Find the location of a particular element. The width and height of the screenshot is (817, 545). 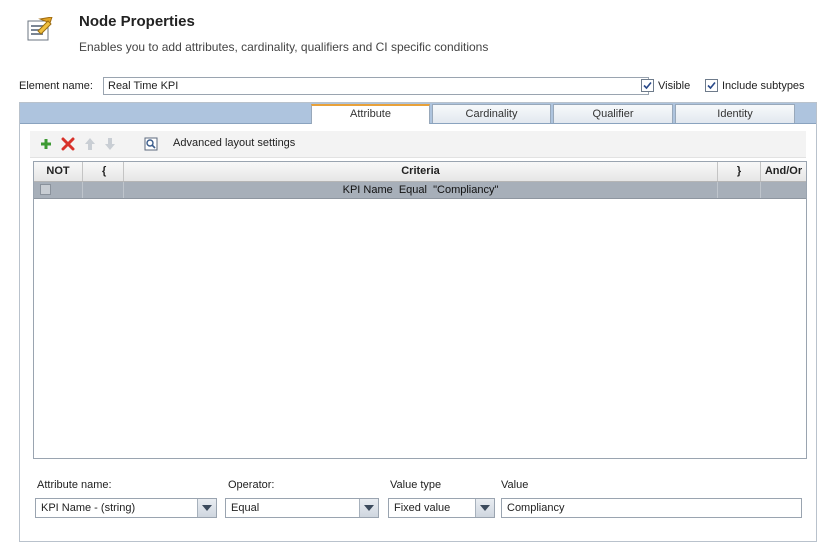

tab-attribute: Attribute is located at coordinates (370, 114).